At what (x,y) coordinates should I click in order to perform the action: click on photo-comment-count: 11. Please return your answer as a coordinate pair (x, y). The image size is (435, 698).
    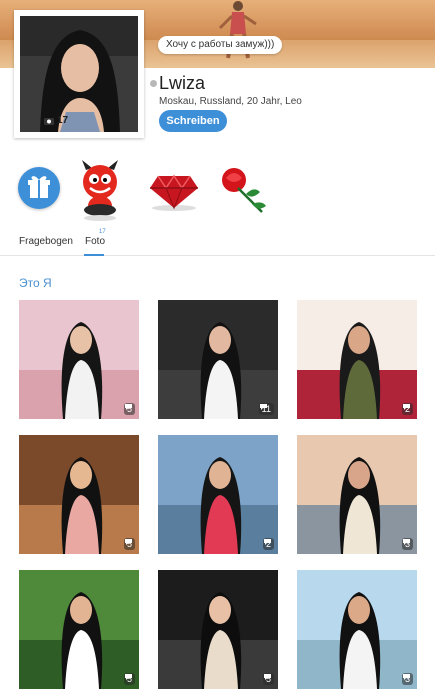
    Looking at the image, I should click on (266, 409).